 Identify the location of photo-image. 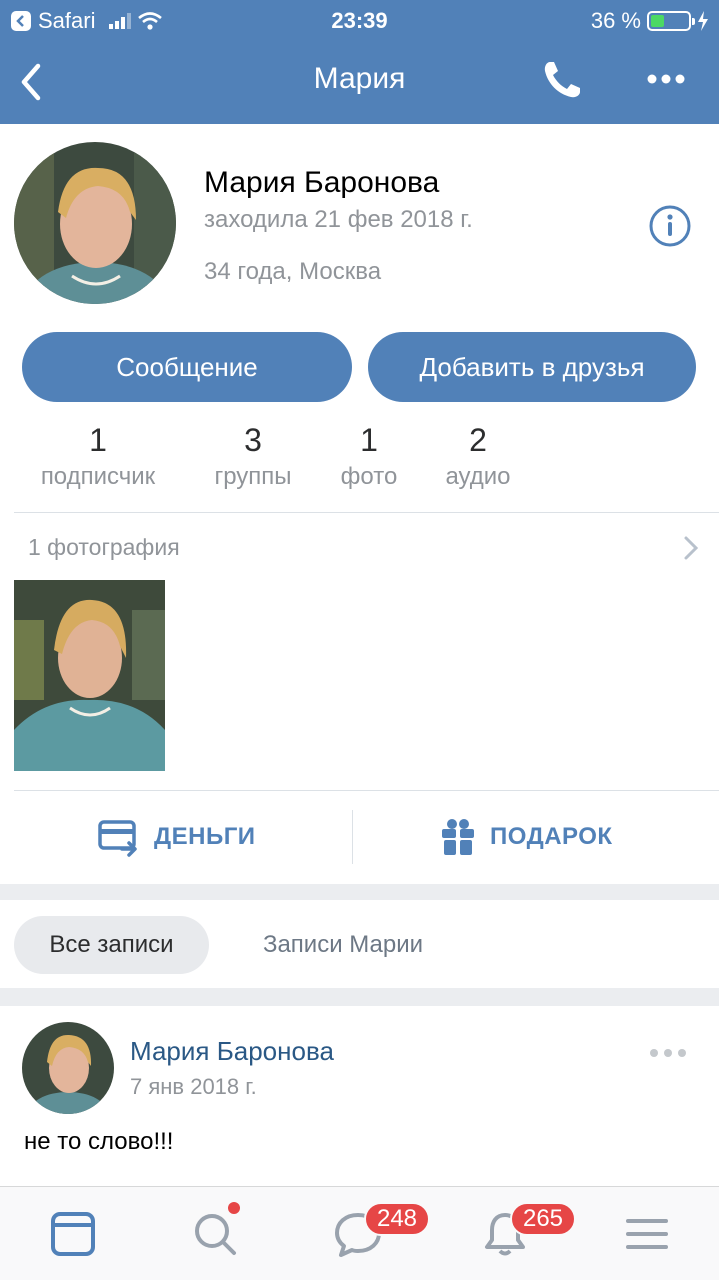
(89, 675).